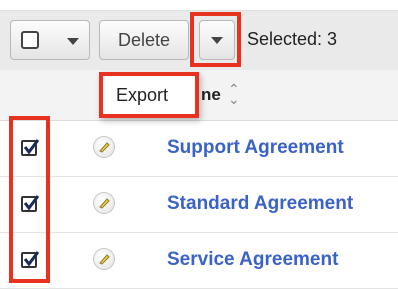 The image size is (398, 289). Describe the element at coordinates (234, 94) in the screenshot. I see `sort-icon: ⌃ ⌄` at that location.